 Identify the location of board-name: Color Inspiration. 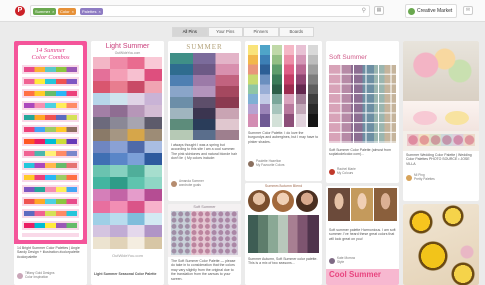
(36, 277).